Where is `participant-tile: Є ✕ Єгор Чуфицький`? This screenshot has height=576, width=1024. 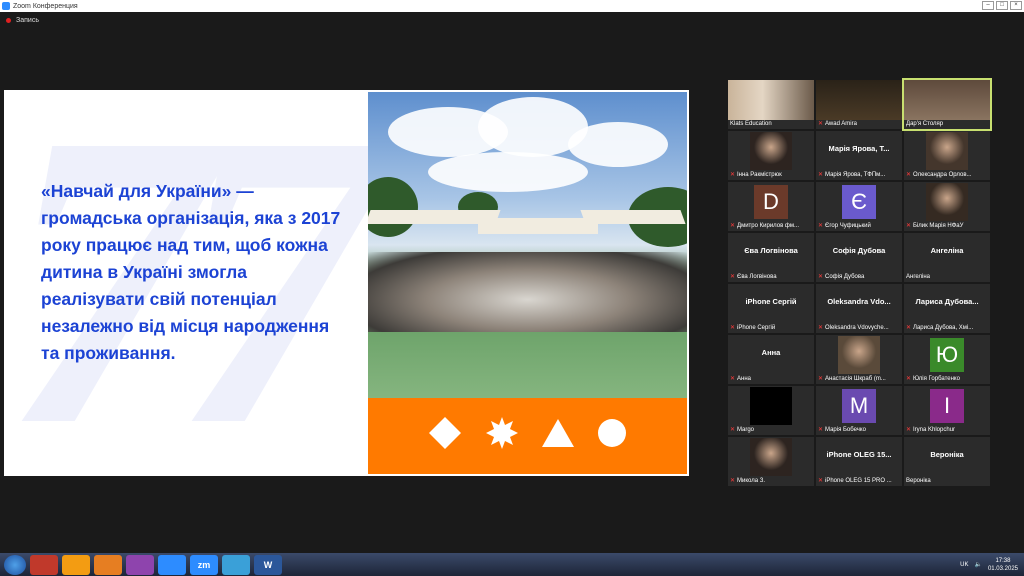
participant-tile: Є ✕ Єгор Чуфицький is located at coordinates (859, 206).